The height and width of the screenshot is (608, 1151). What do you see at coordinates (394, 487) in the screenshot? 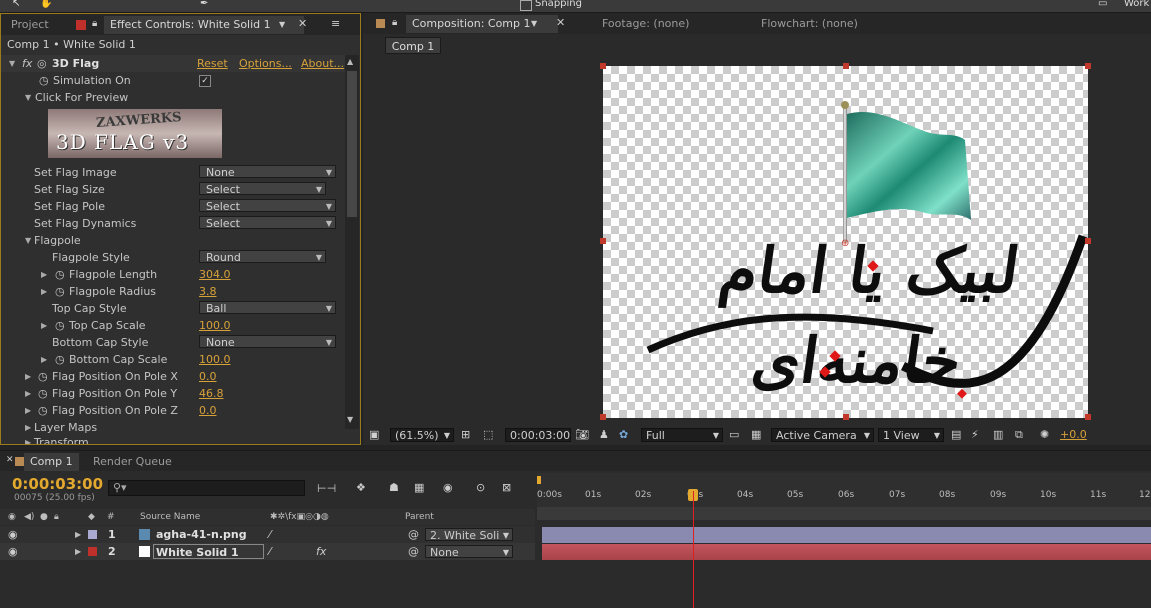
I see `shy-icon: ☗` at bounding box center [394, 487].